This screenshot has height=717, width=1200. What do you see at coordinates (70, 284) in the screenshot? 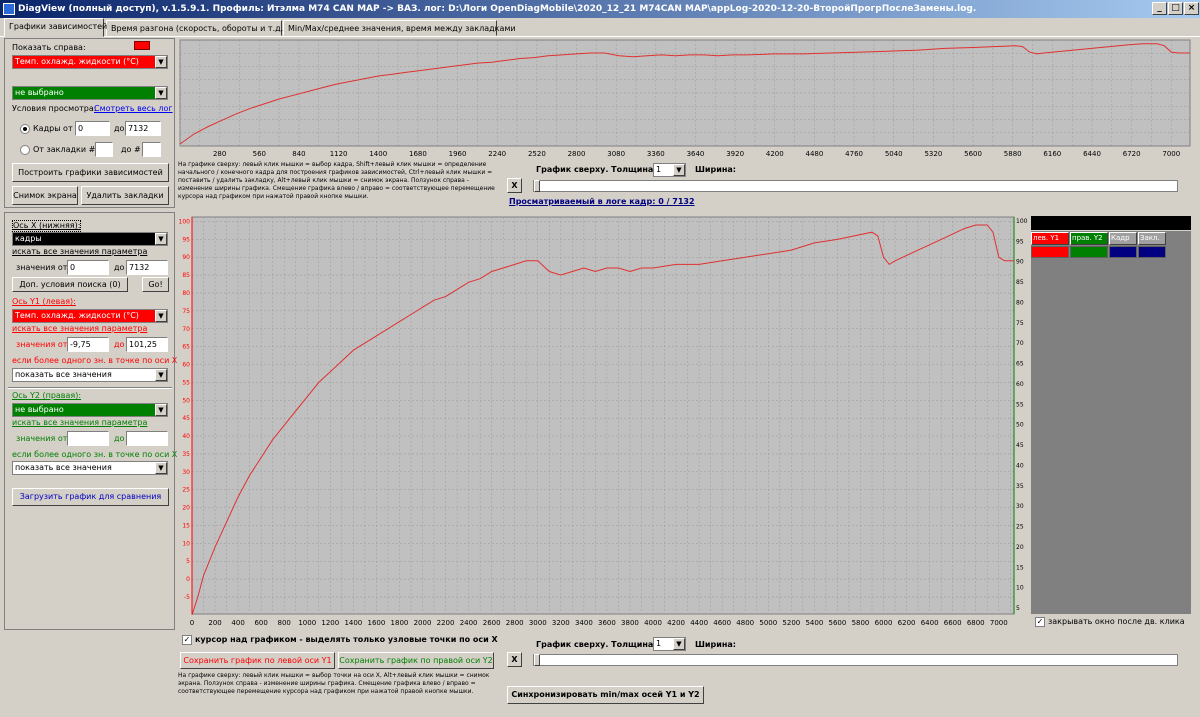
I see `extra-search-button: Доп. условия поиска (0)` at bounding box center [70, 284].